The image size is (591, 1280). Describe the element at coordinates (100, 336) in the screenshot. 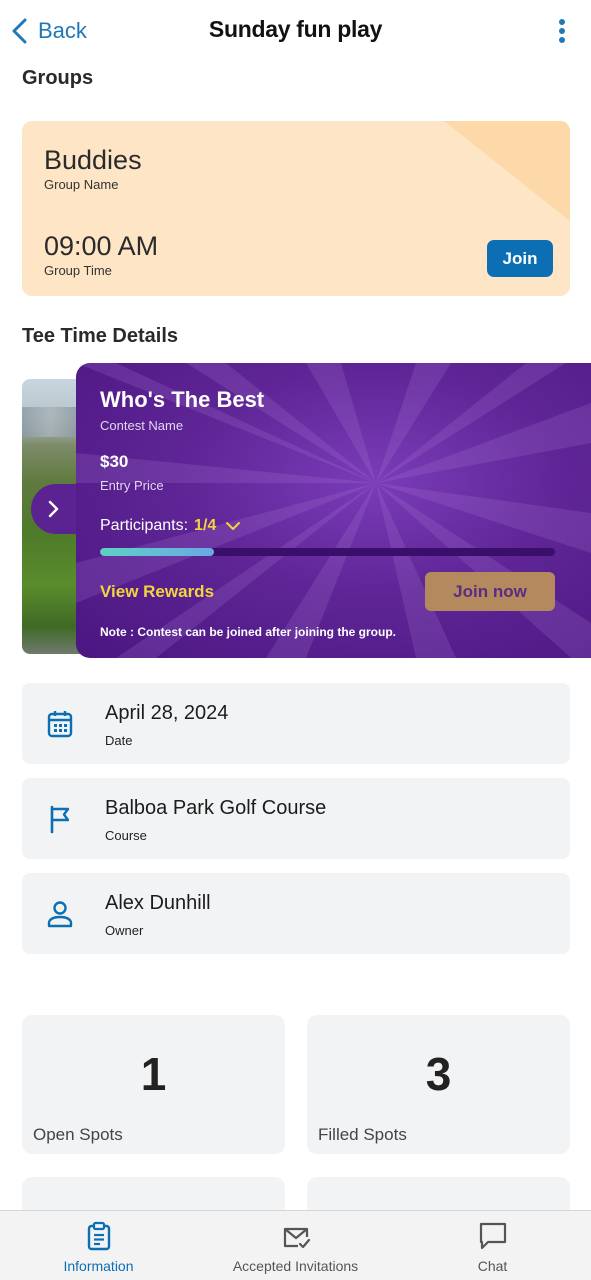

I see `tee-time-section-title: Tee Time Details` at that location.